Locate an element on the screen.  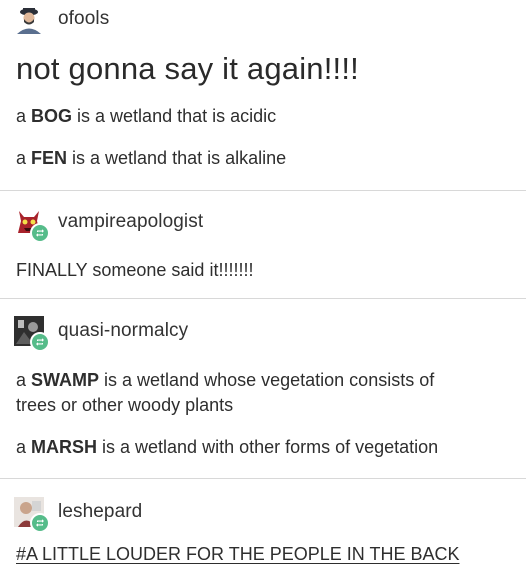
post3-author: quasi-normalcy is located at coordinates (101, 334).